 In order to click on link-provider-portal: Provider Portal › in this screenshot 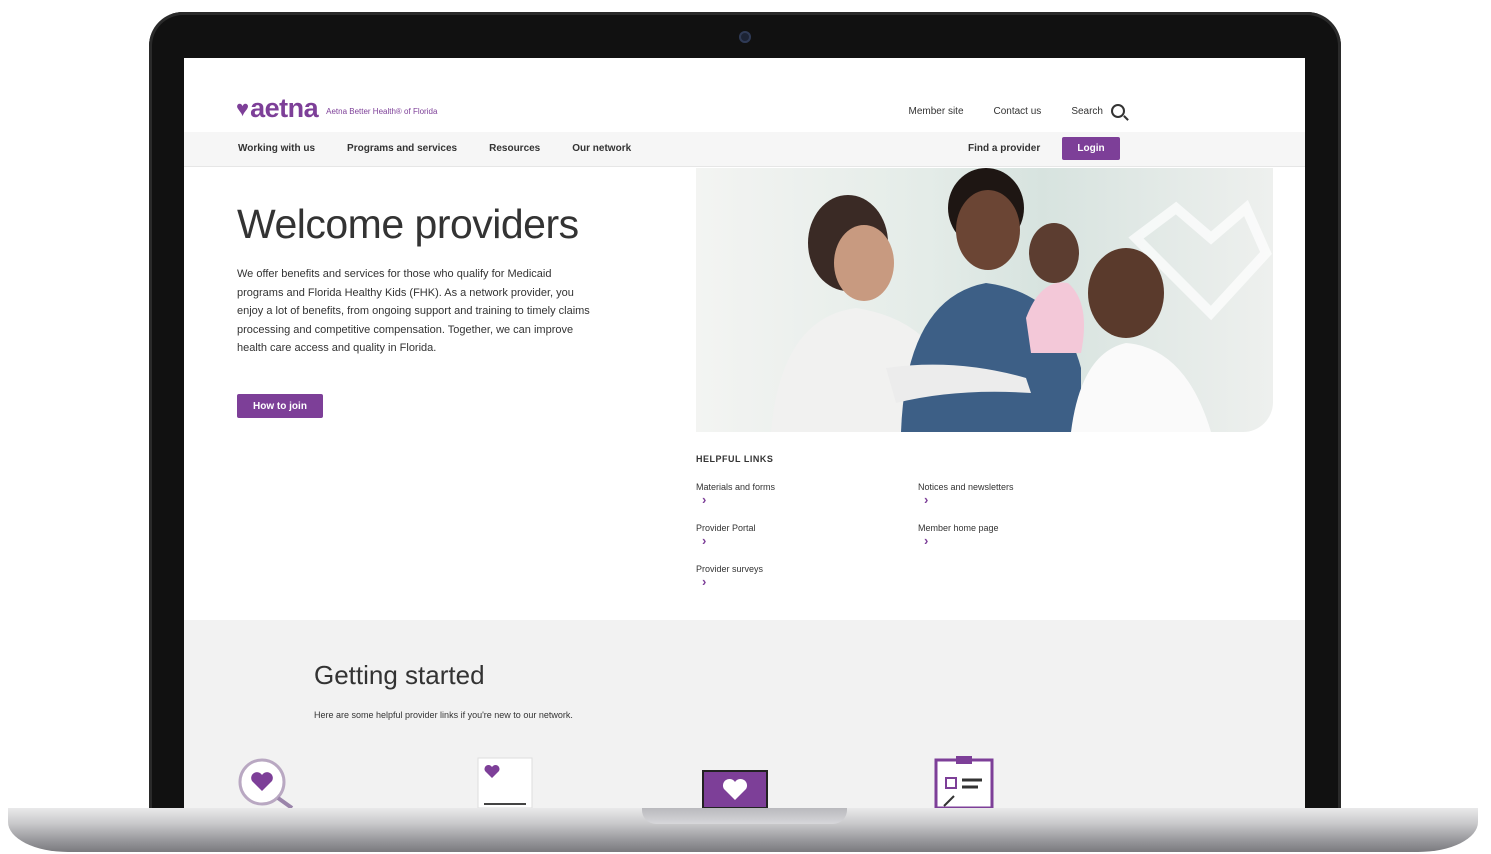, I will do `click(726, 535)`.